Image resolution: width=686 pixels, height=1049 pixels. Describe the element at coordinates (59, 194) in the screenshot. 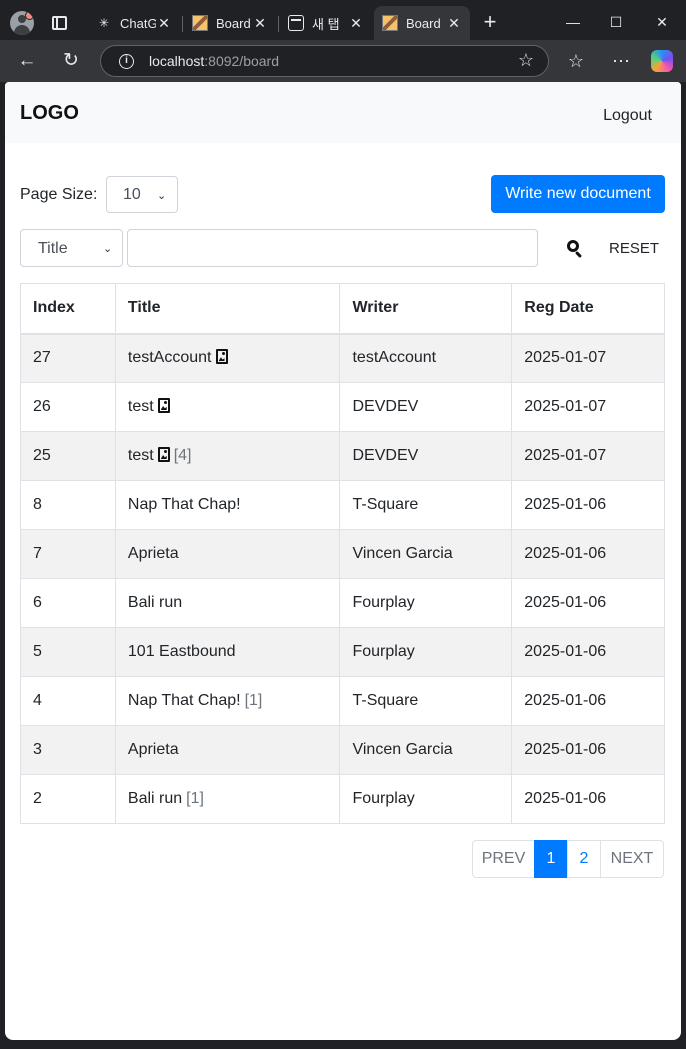

I see `page-size-label: Page Size:` at that location.